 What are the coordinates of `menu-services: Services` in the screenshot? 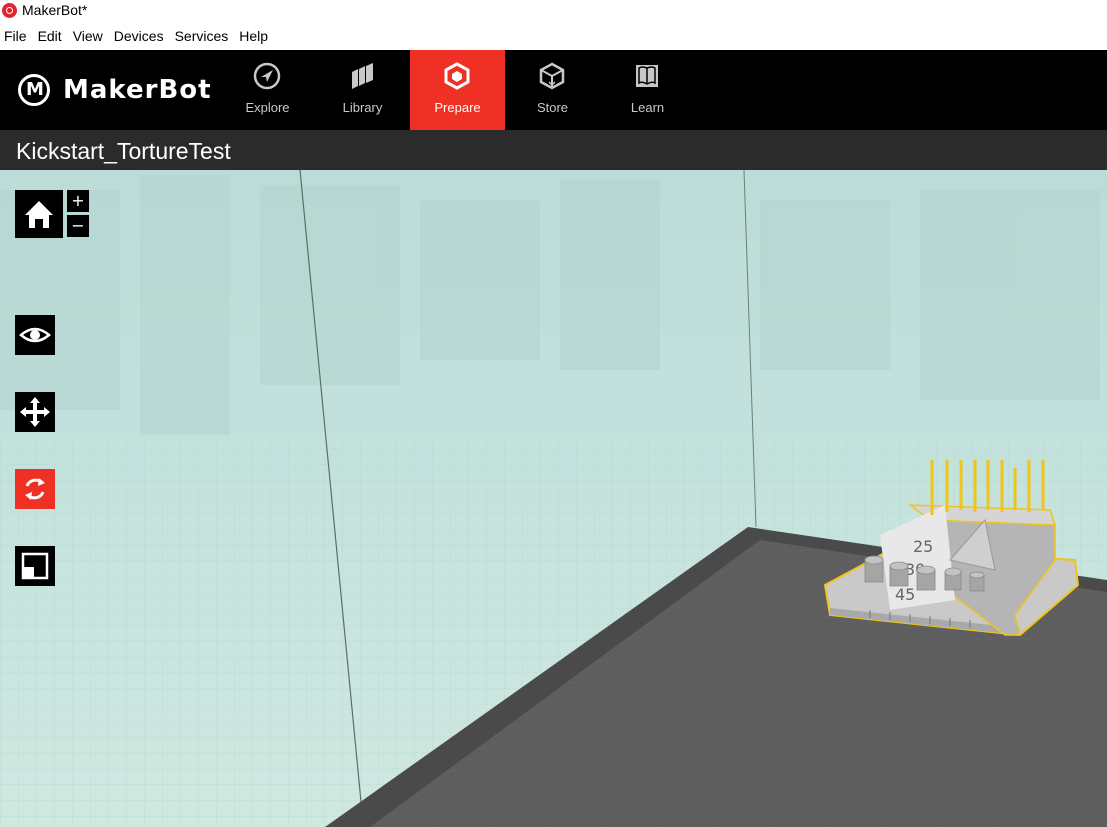 It's located at (203, 37).